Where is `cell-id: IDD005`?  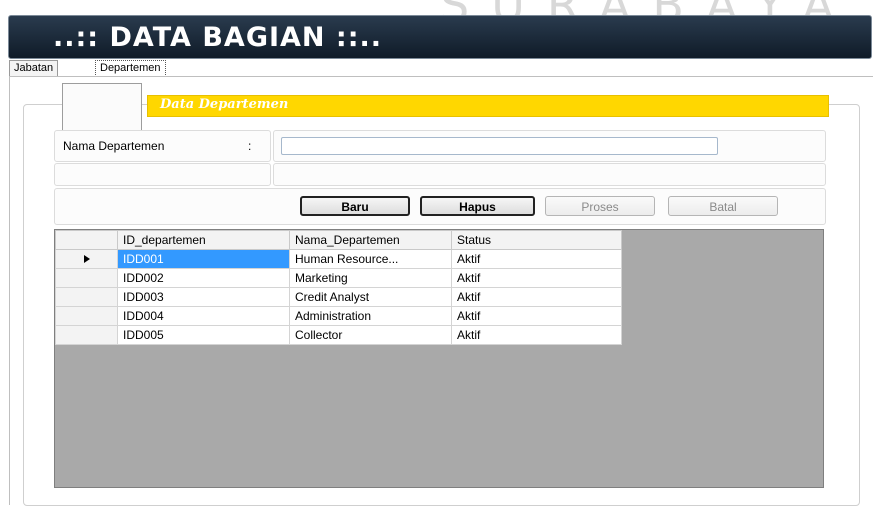 cell-id: IDD005 is located at coordinates (203, 335).